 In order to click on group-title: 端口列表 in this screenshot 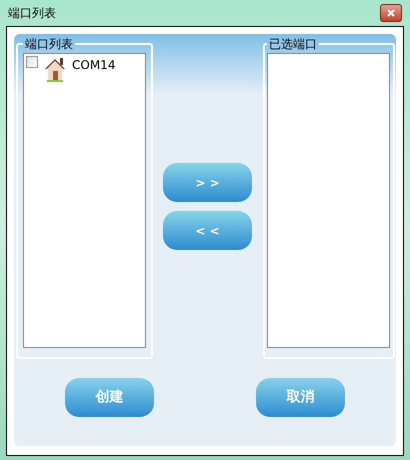, I will do `click(49, 44)`.